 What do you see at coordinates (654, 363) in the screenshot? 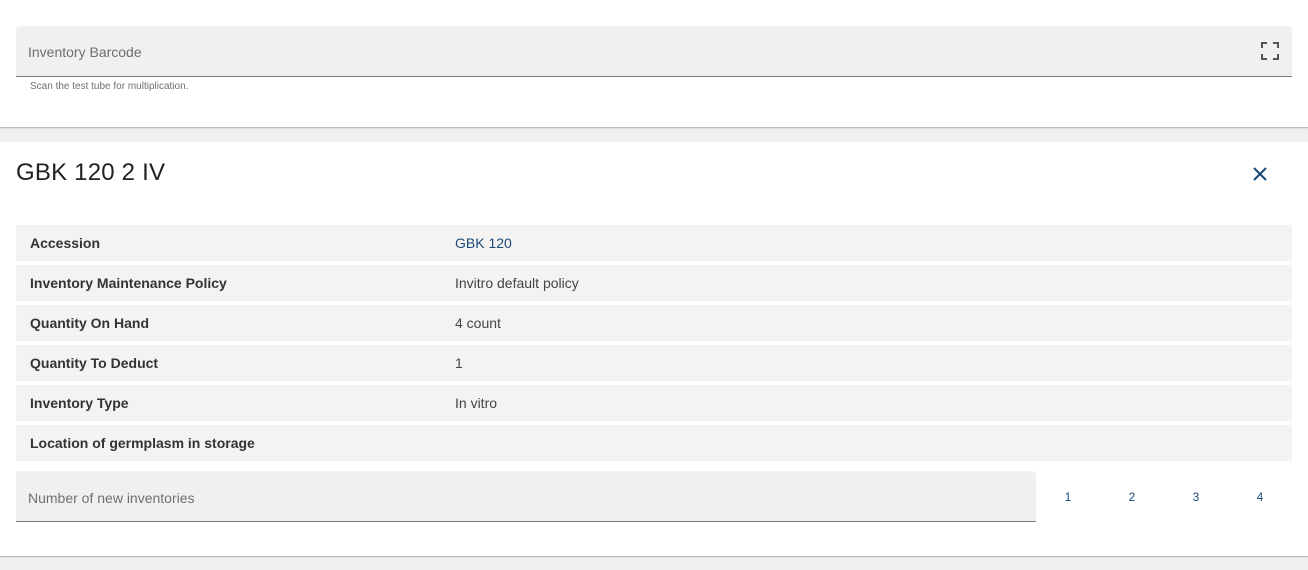
I see `detail-row-quantity-to-deduct: Quantity To Deduct 1` at bounding box center [654, 363].